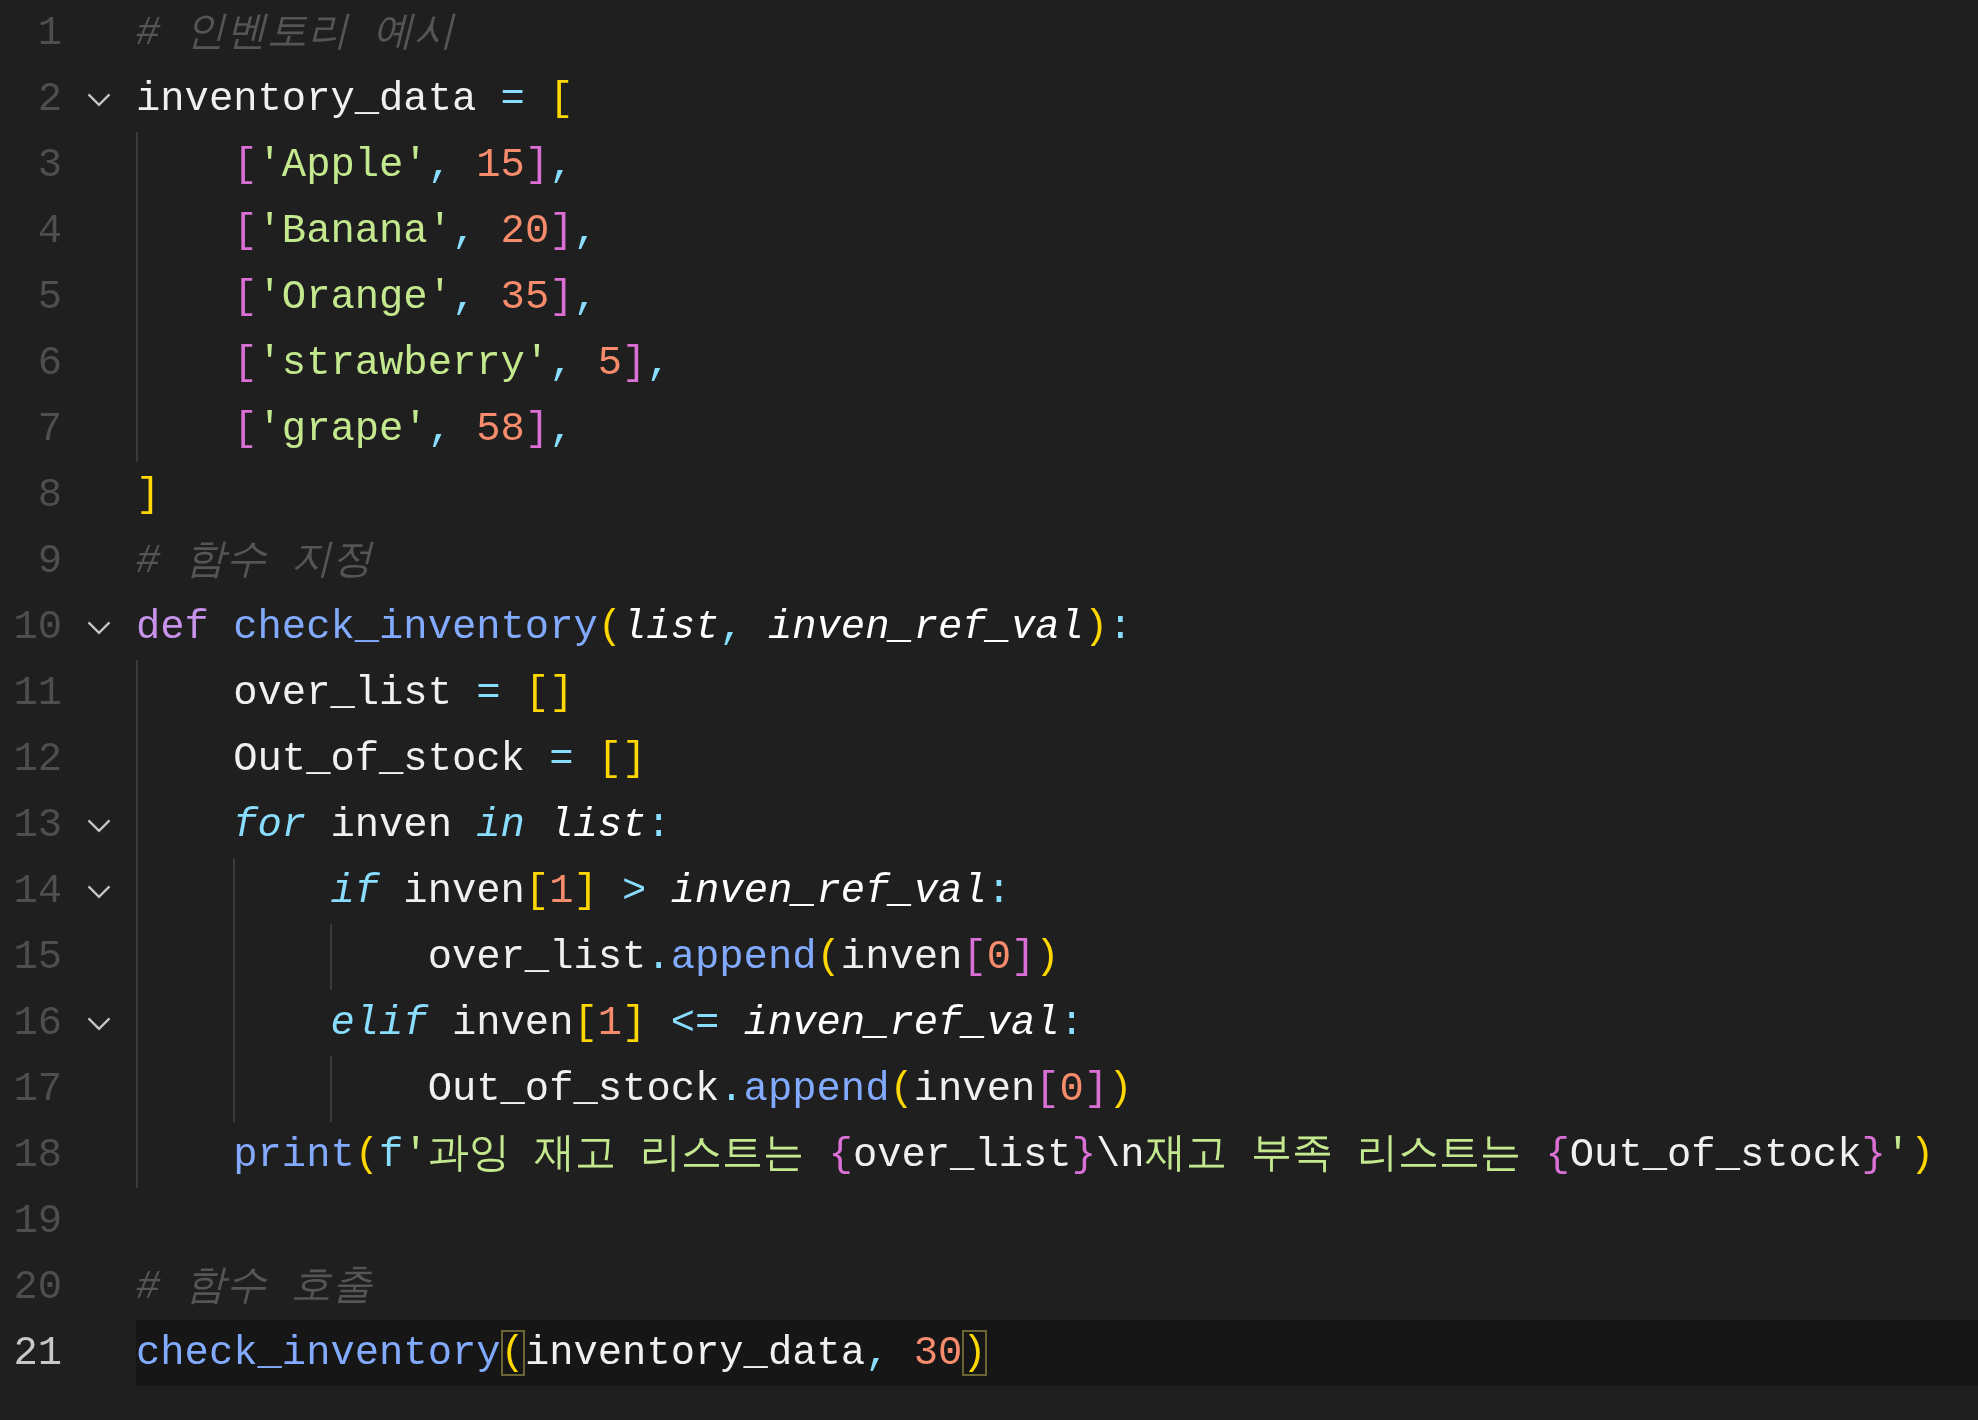 The width and height of the screenshot is (1978, 1420). What do you see at coordinates (1083, 1155) in the screenshot?
I see `code-line: print(f'과잉 재고 리스트는 {over_list}\n재고 부족 리스트는 {Out_of_stock}')` at bounding box center [1083, 1155].